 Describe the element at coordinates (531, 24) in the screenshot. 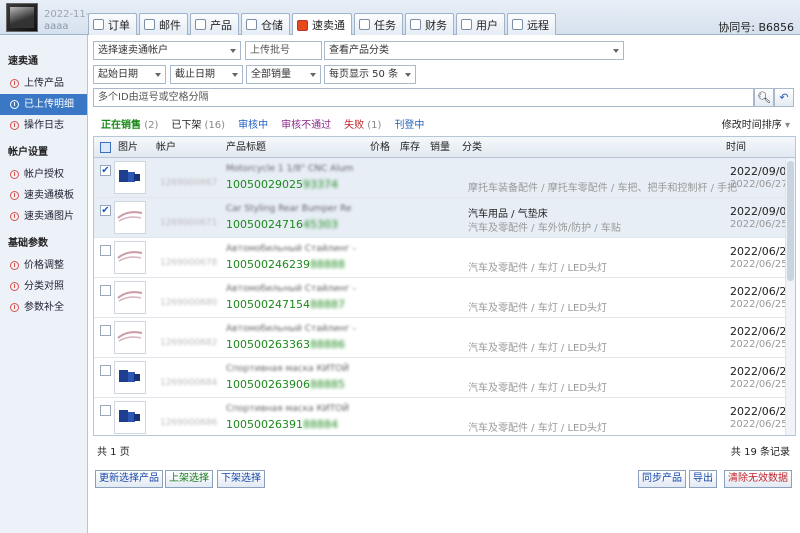

I see `tab-remote: 远程` at that location.